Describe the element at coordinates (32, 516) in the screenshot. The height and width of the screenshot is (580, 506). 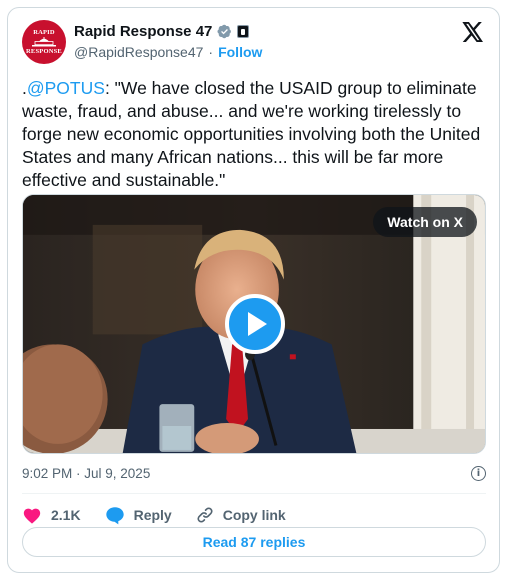
I see `heart-icon` at that location.